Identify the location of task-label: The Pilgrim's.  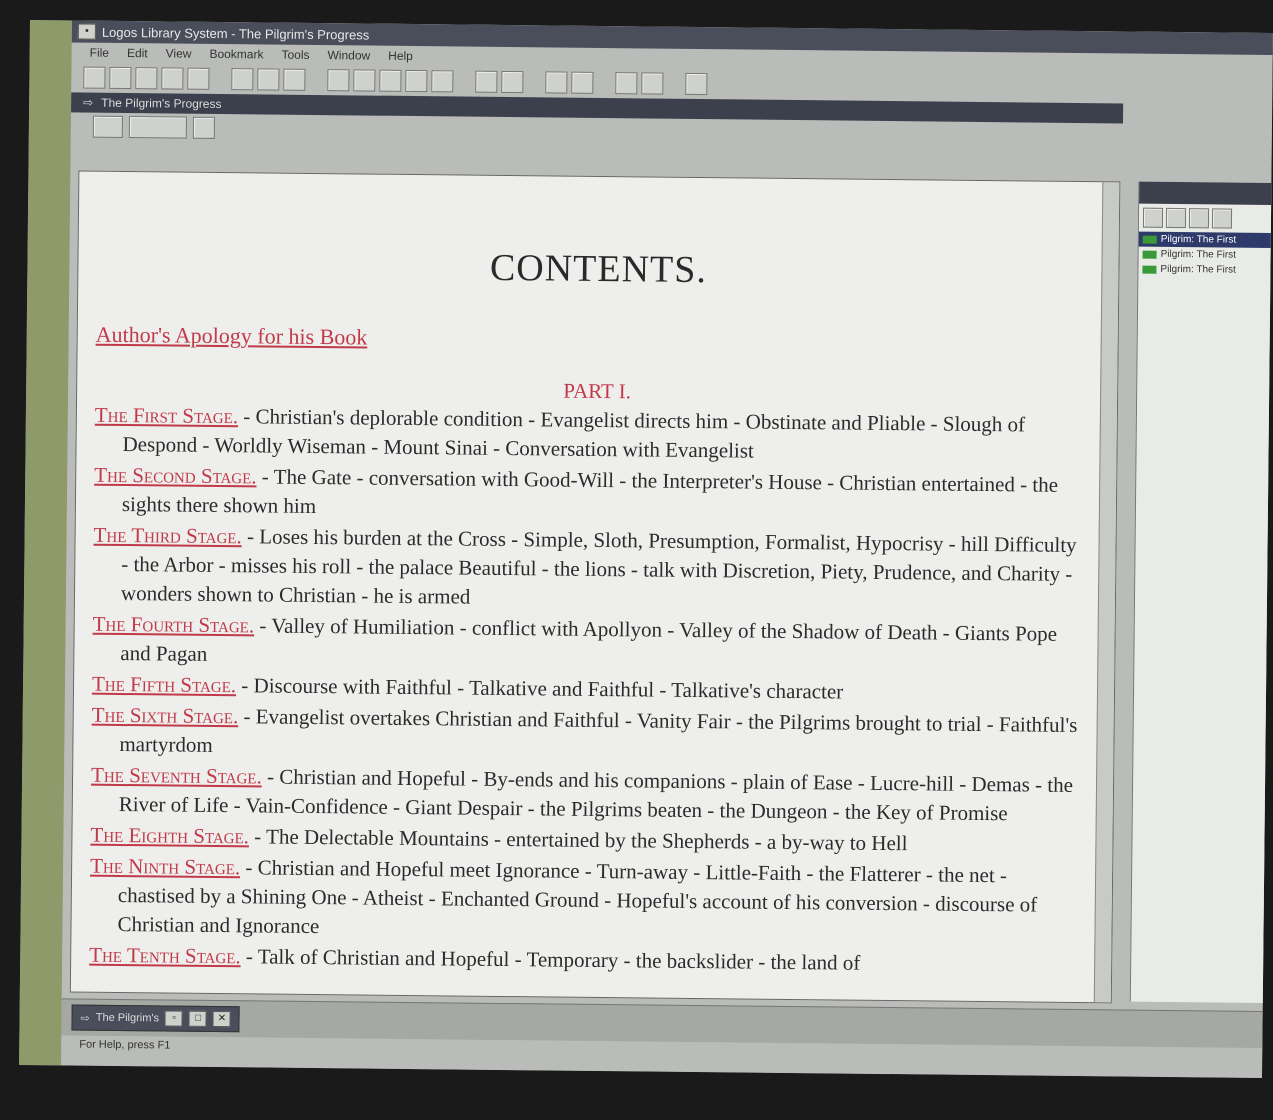
(127, 1018).